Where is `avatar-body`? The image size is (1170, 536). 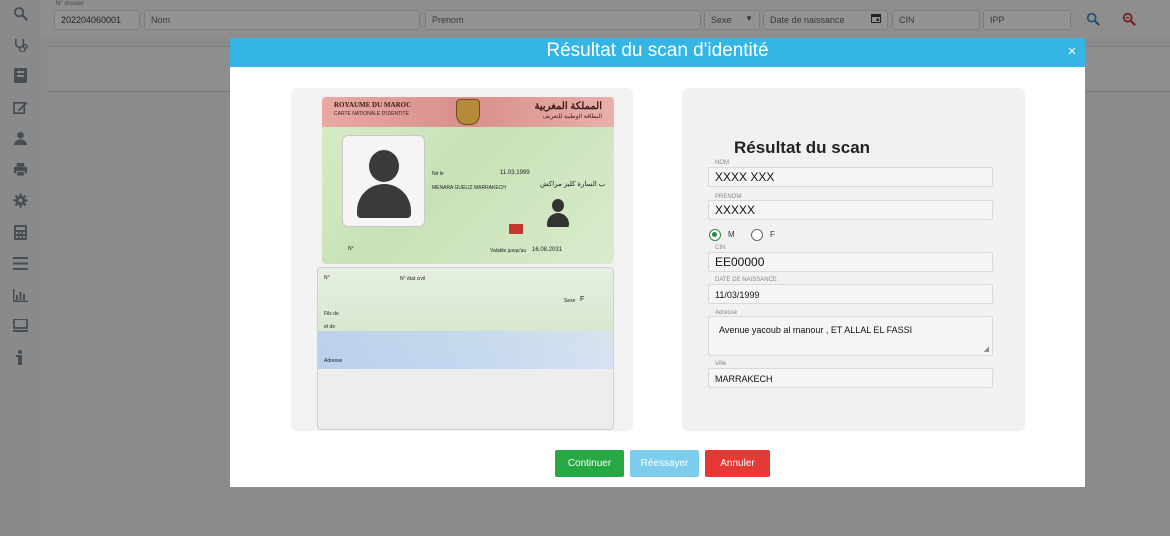
avatar-body is located at coordinates (384, 201).